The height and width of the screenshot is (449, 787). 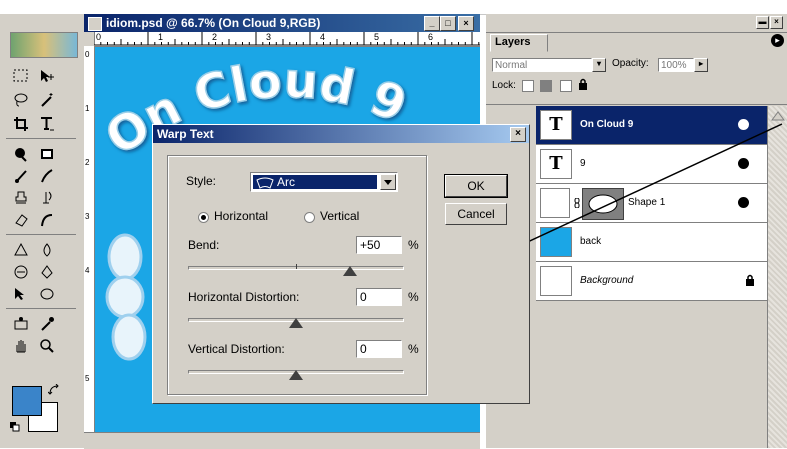 I want to click on marquee-tool-icon, so click(x=21, y=76).